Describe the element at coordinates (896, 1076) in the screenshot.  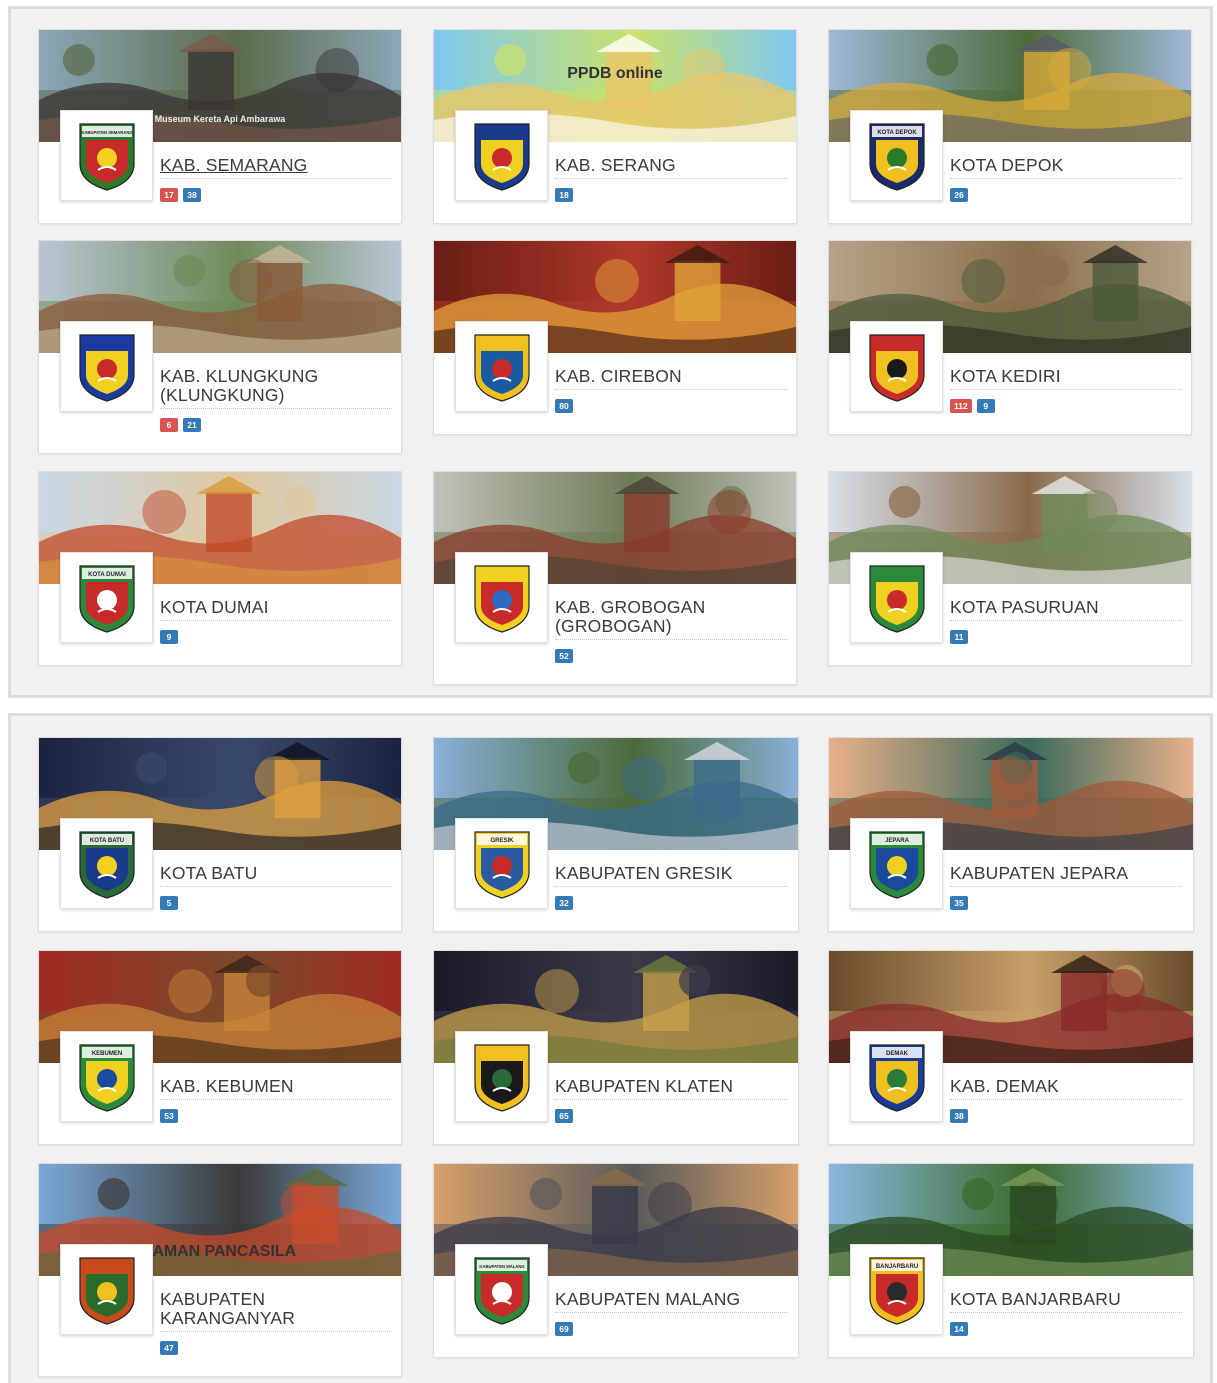
I see `region-emblem-logo: DEMAK` at that location.